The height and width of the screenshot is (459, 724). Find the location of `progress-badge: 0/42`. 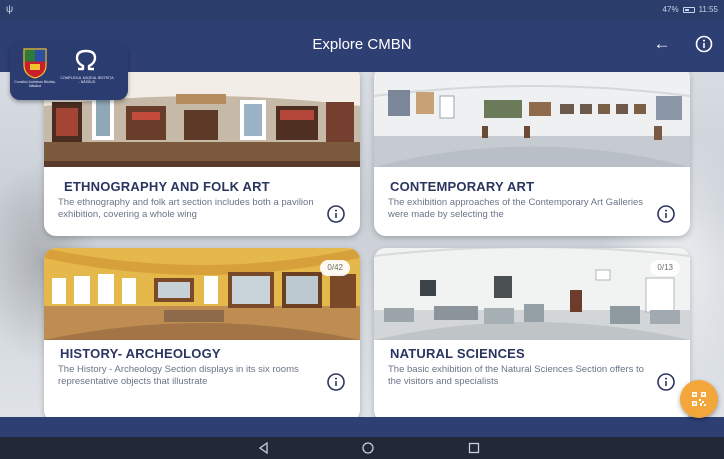

progress-badge: 0/42 is located at coordinates (335, 268).